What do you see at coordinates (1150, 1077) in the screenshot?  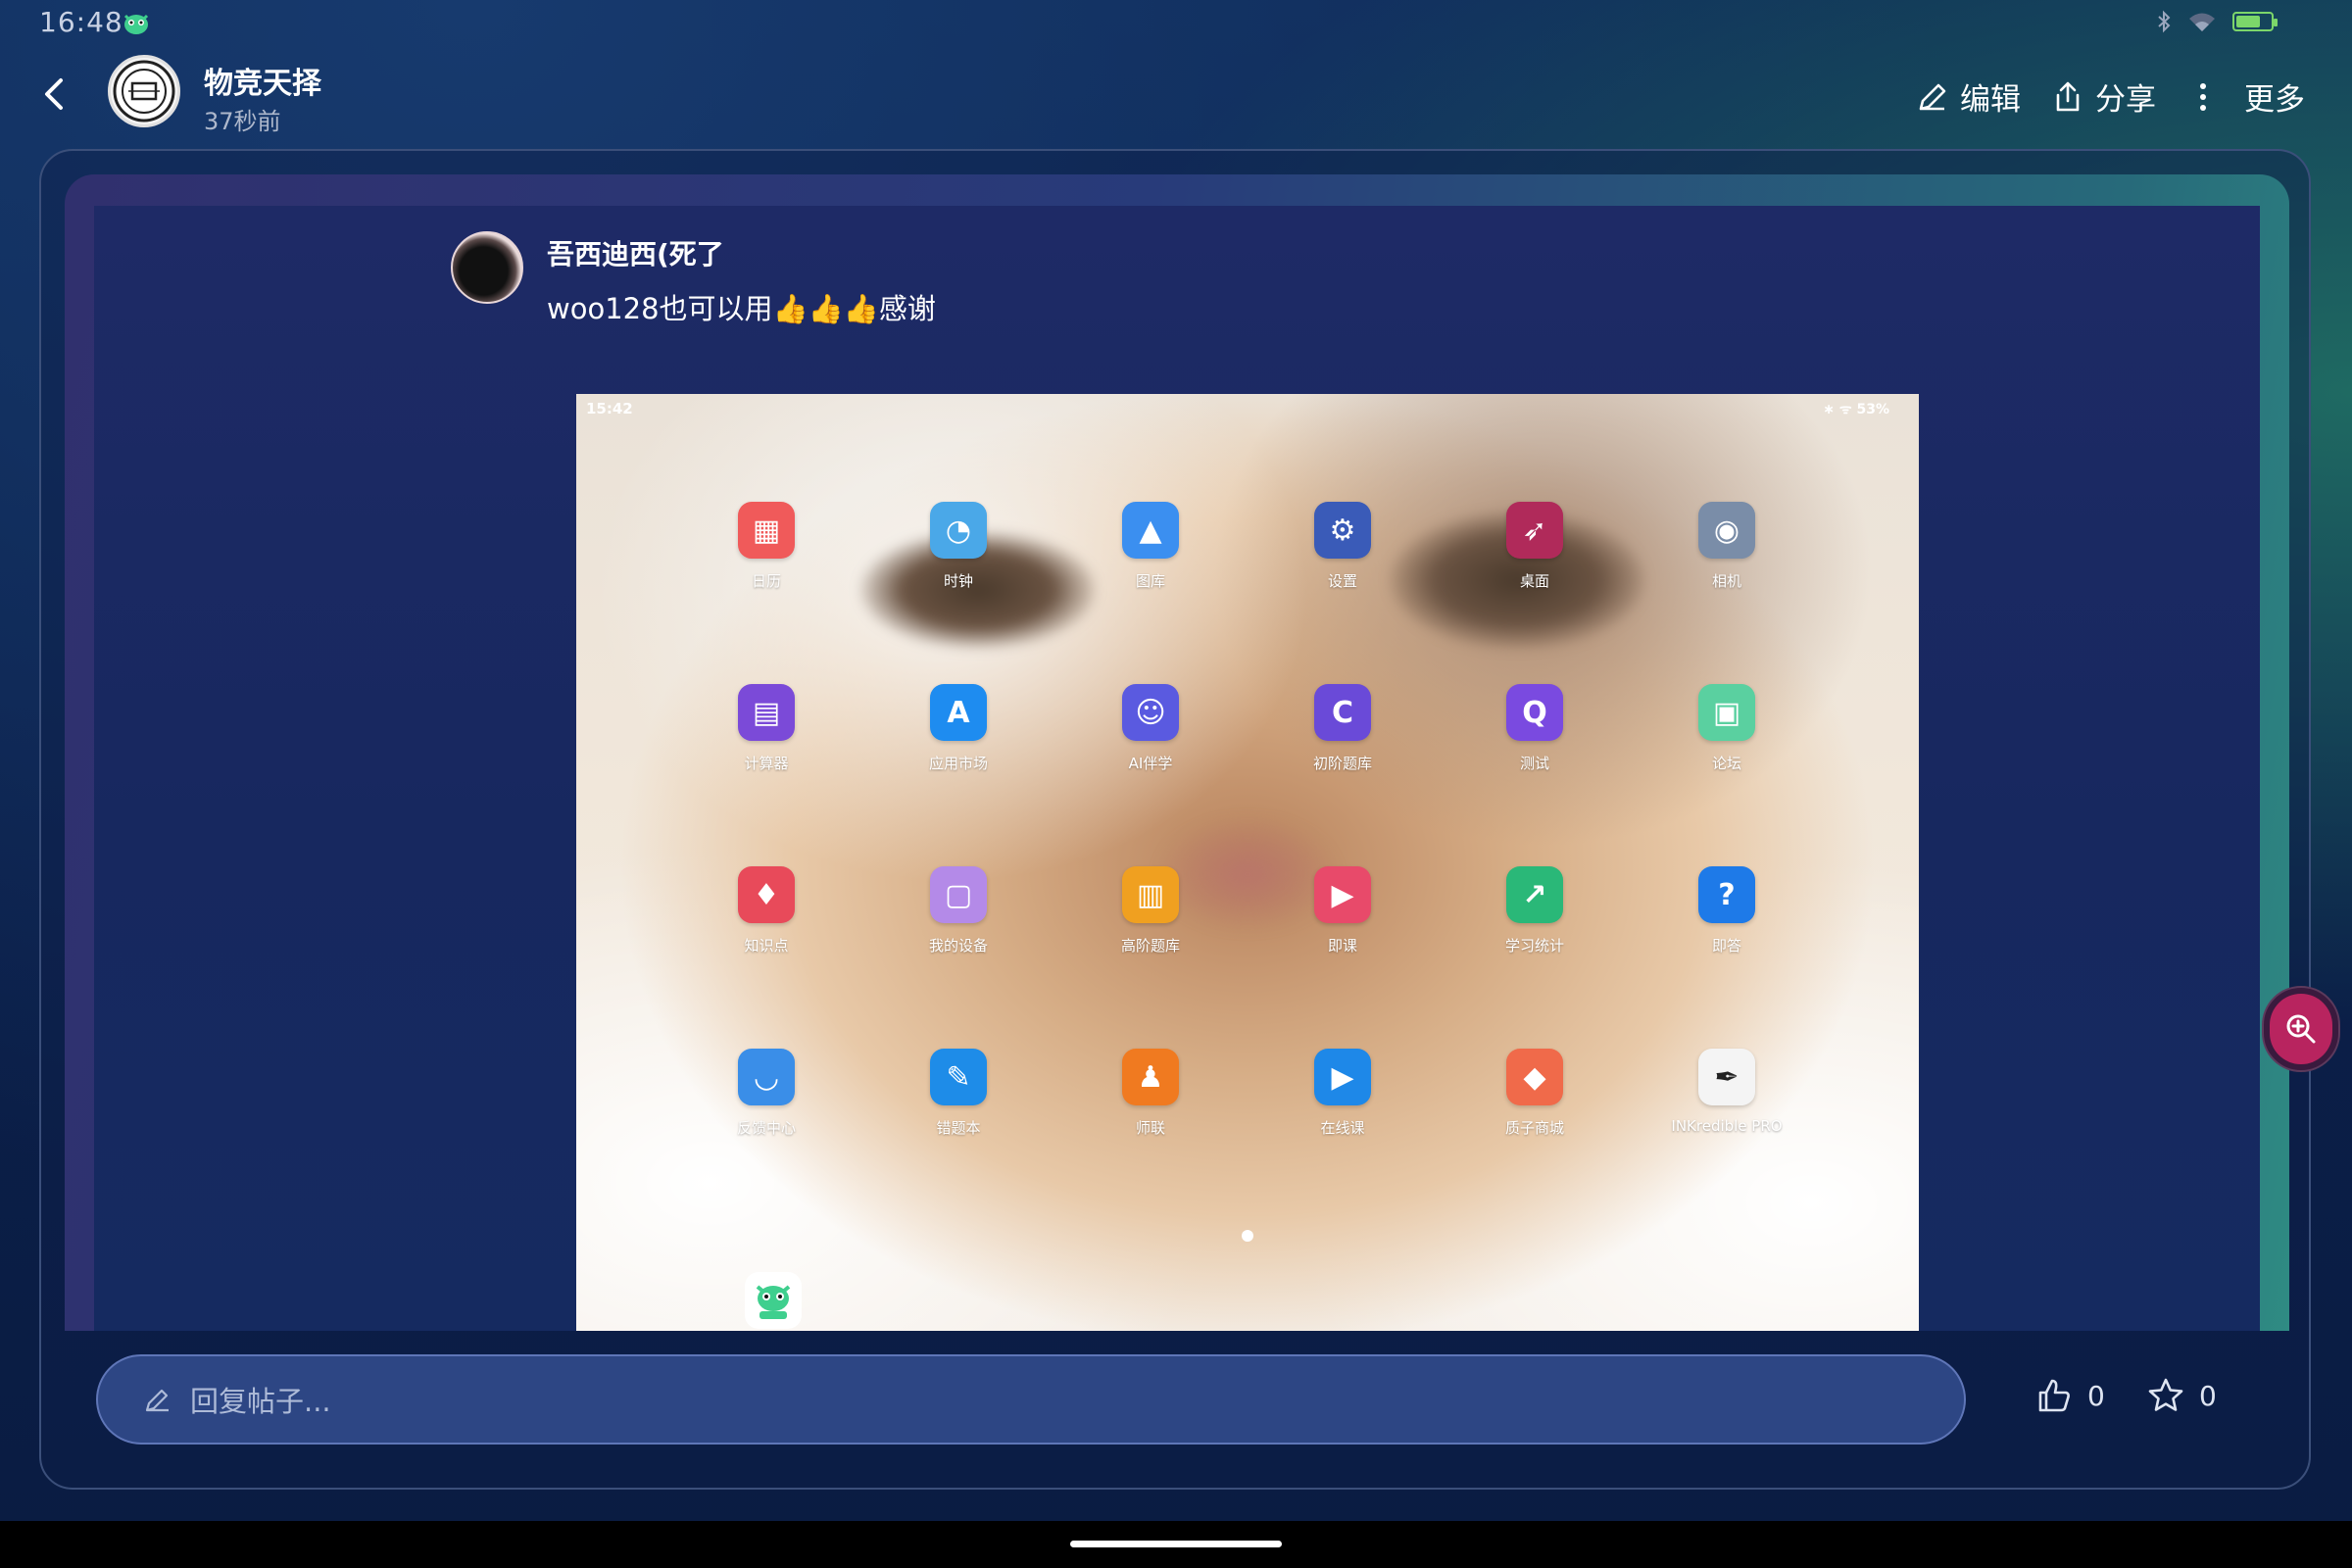 I see `teacher-contact-icon: ♟` at bounding box center [1150, 1077].